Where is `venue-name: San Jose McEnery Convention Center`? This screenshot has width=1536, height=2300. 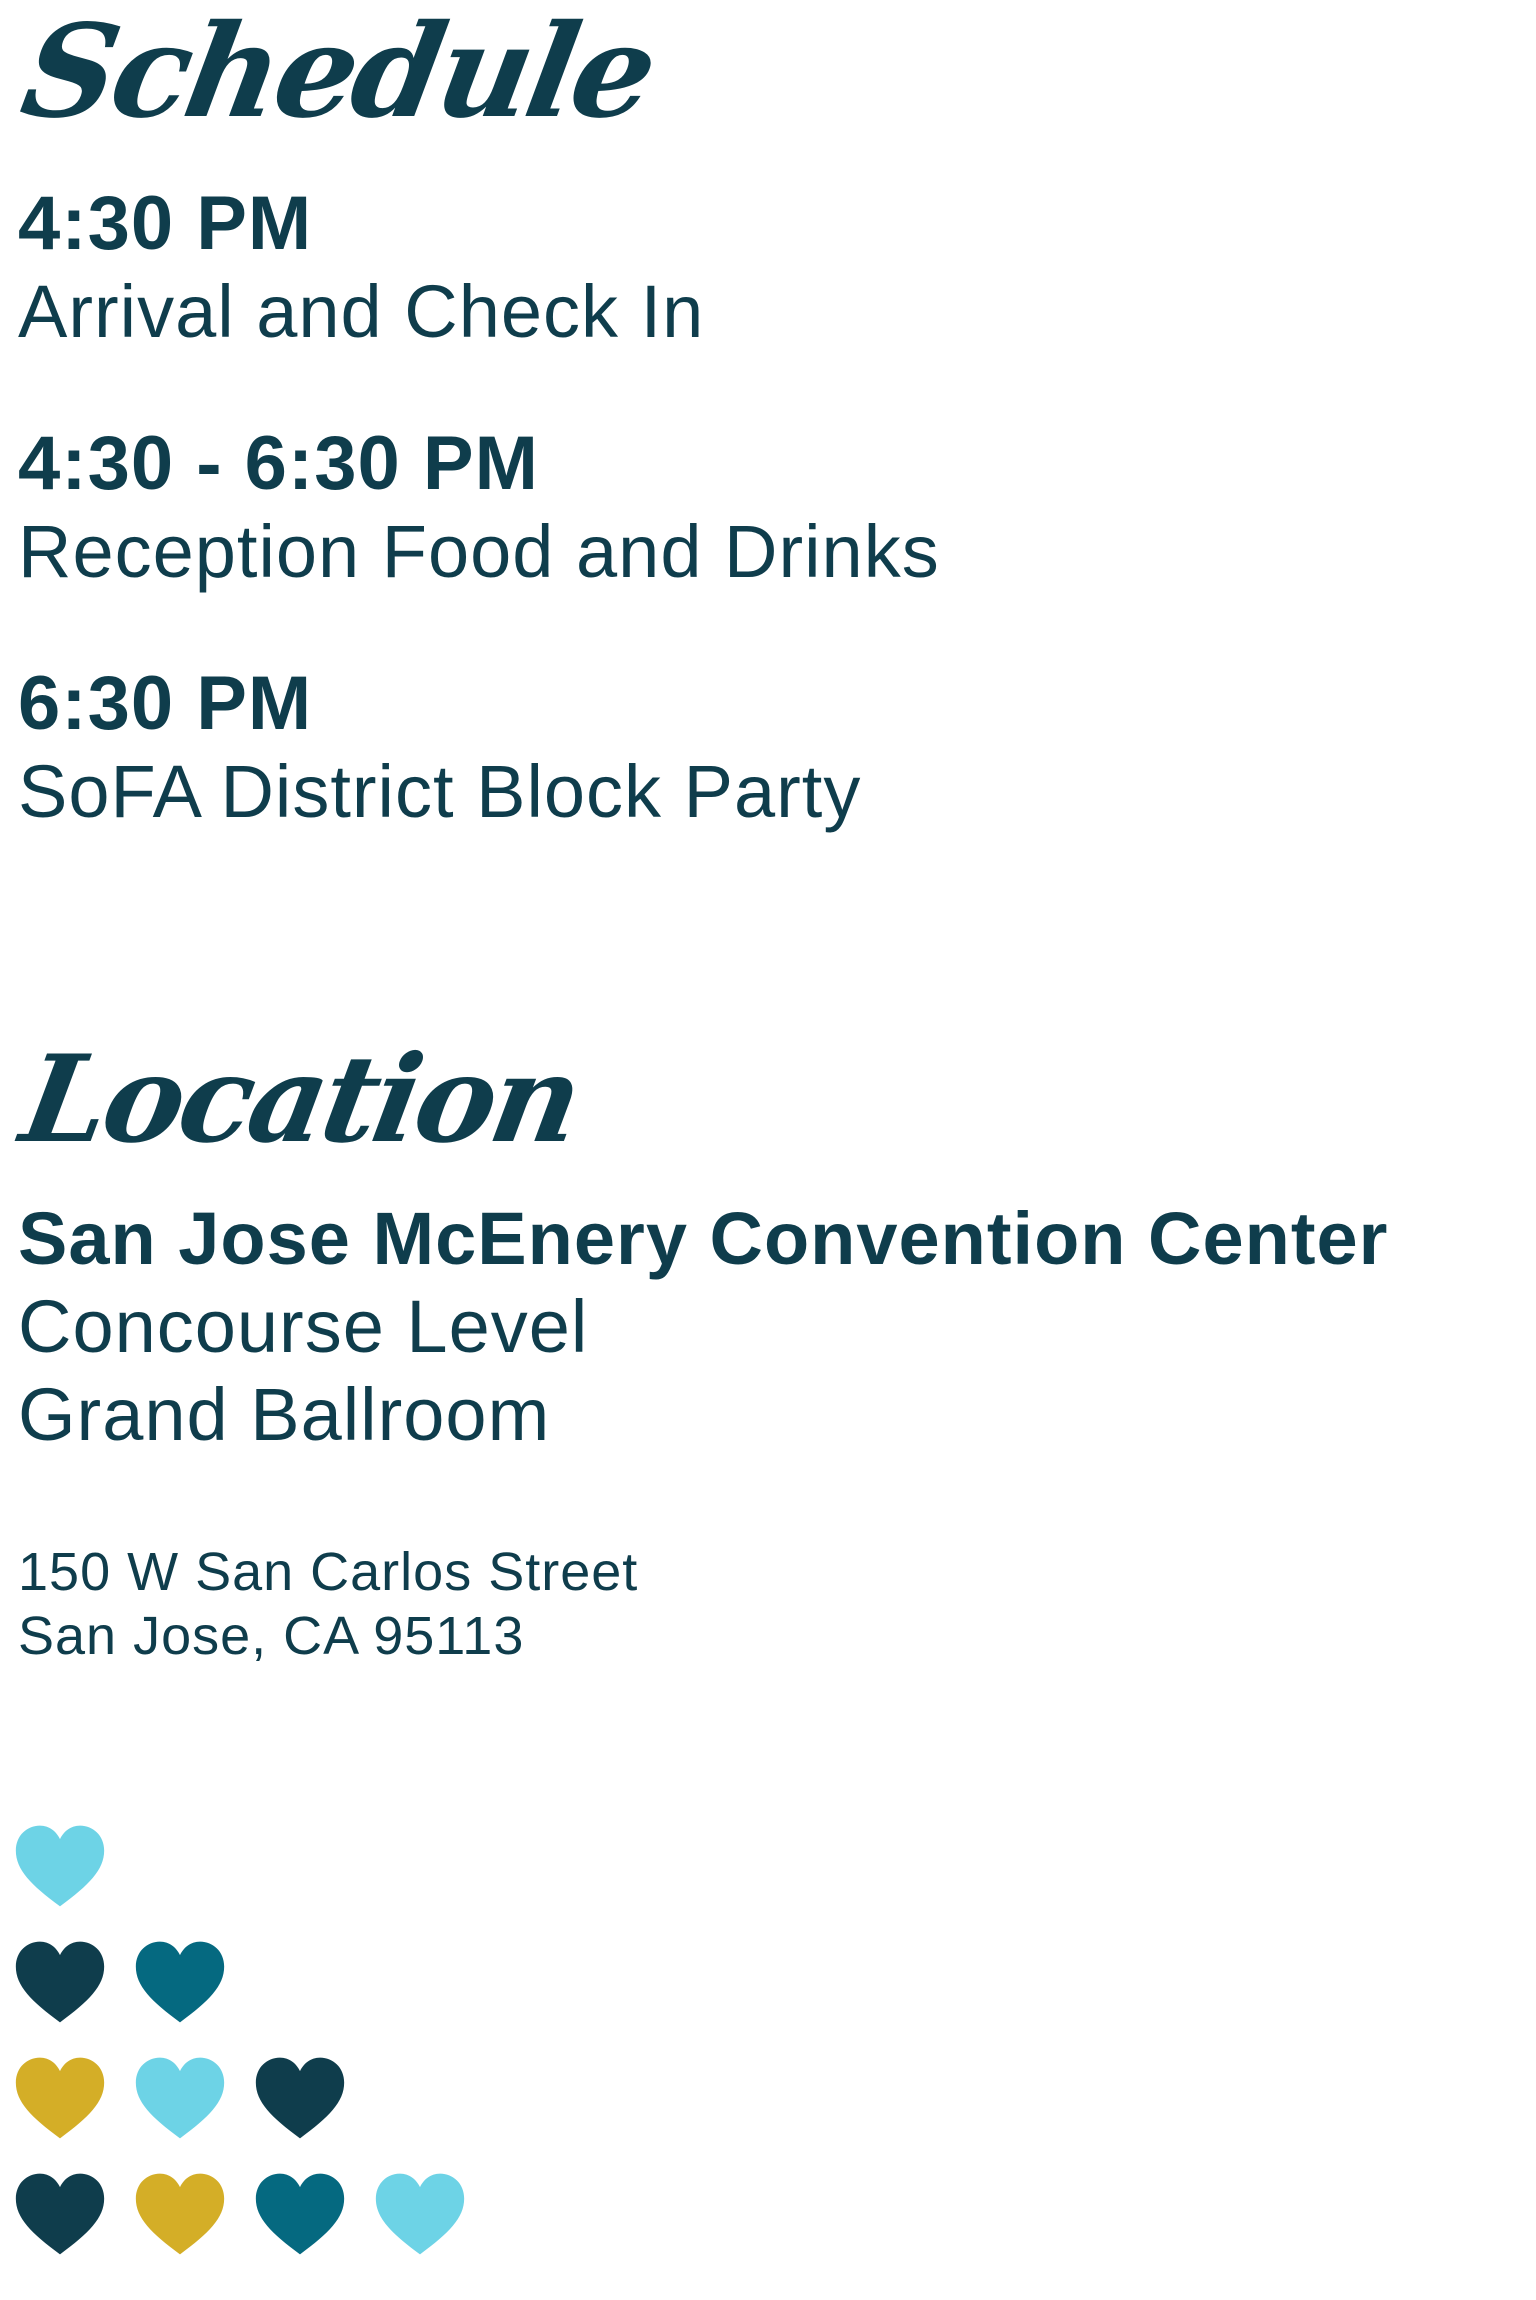
venue-name: San Jose McEnery Convention Center is located at coordinates (703, 1238).